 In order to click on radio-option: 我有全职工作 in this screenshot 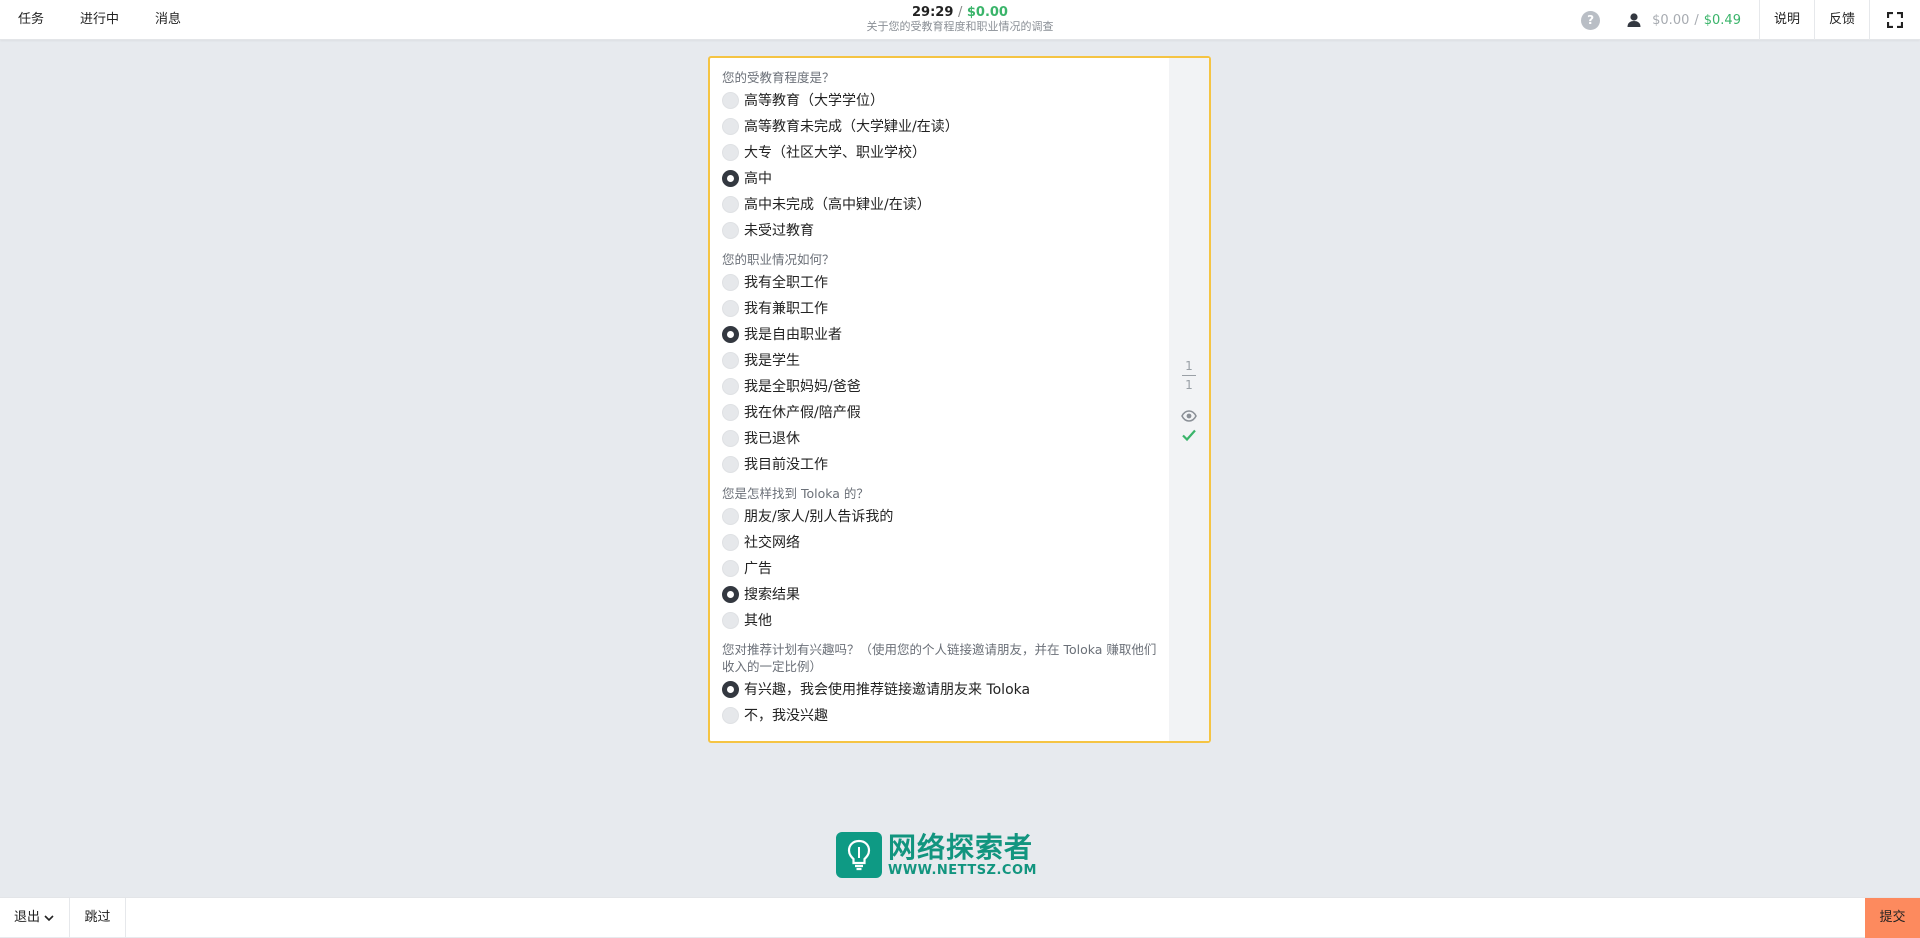, I will do `click(944, 282)`.